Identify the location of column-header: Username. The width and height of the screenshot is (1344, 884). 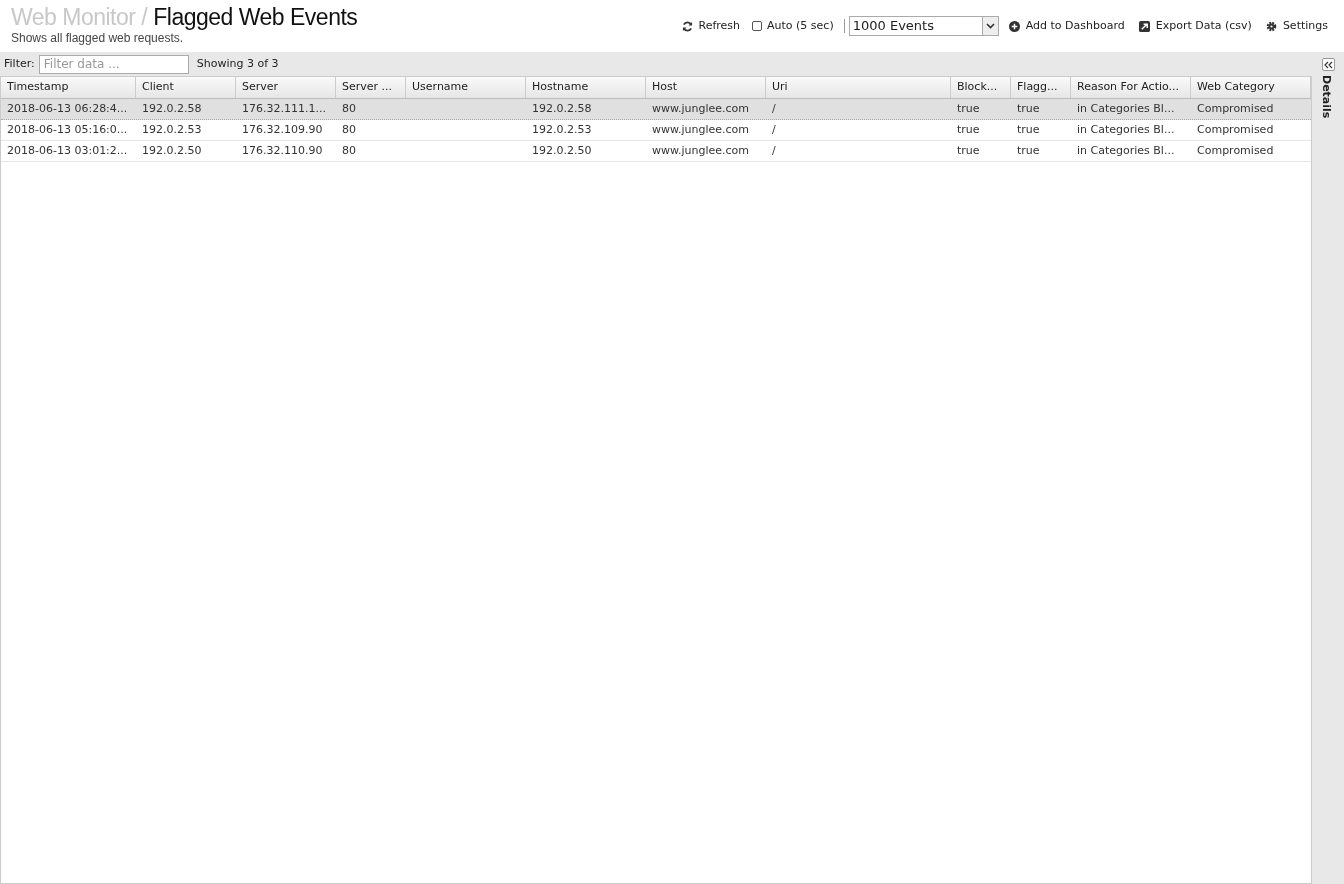
(466, 87).